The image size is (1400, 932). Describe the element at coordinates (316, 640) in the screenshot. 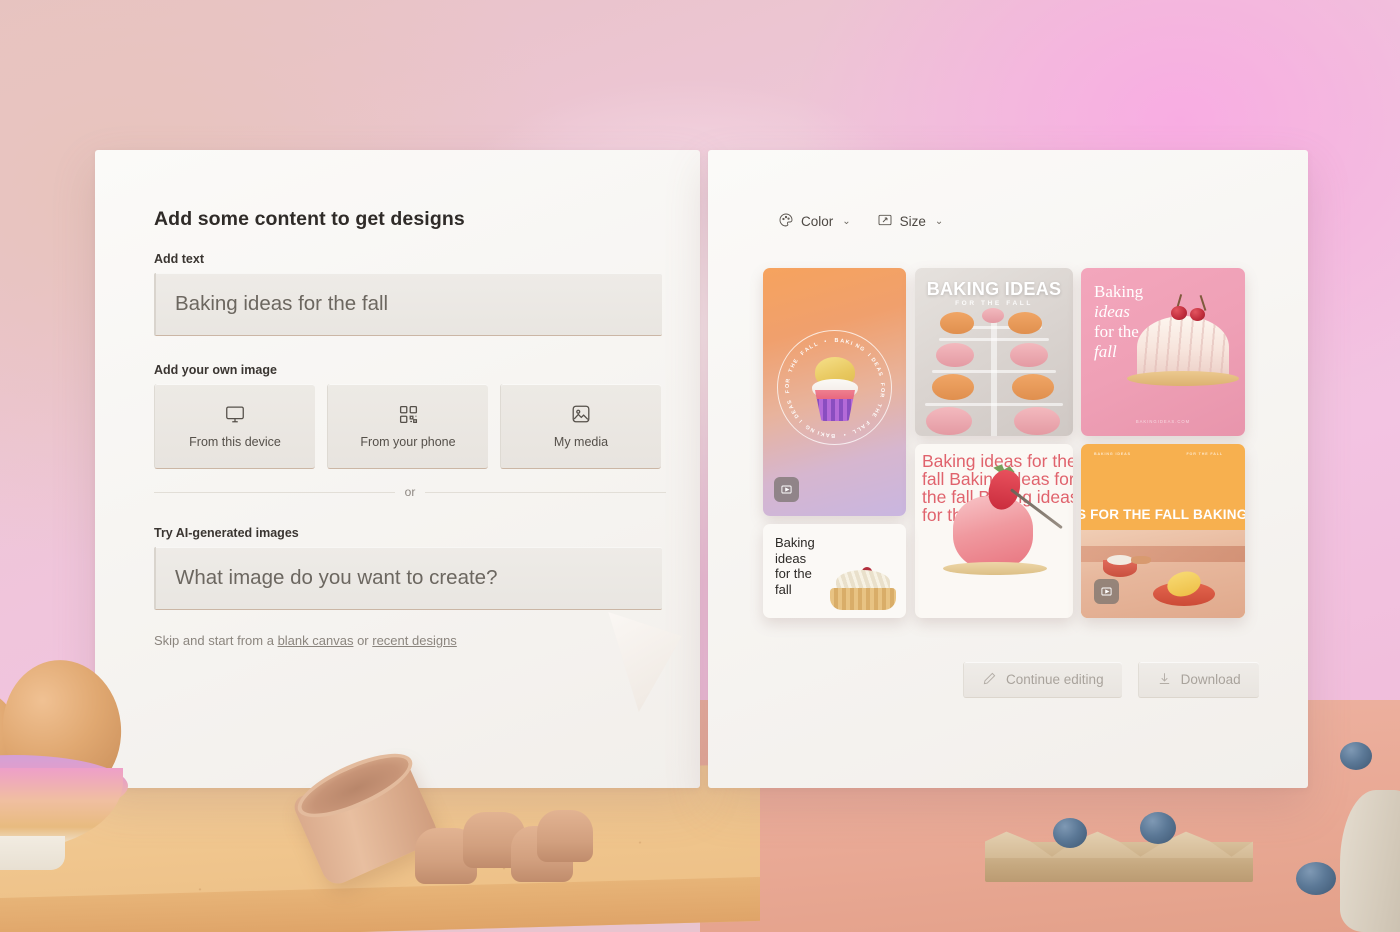

I see `blank-canvas-link: blank canvas` at that location.